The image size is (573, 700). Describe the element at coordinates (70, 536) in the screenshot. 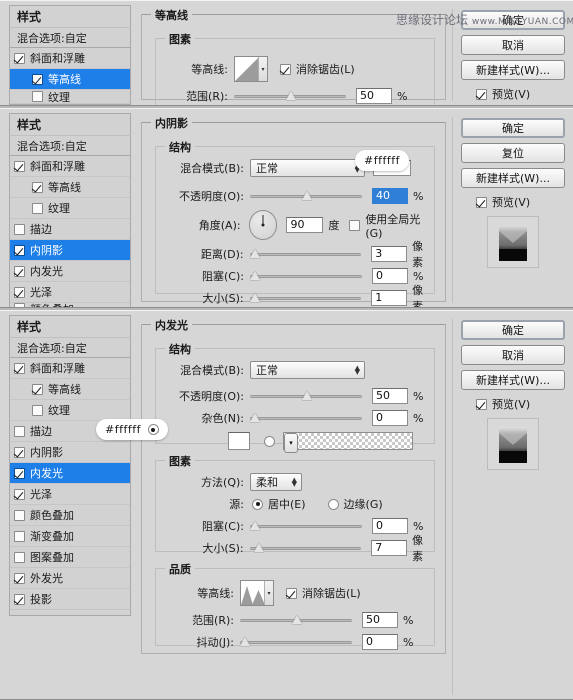

I see `sidebar-item-gradient-overlay: 渐变叠加` at that location.